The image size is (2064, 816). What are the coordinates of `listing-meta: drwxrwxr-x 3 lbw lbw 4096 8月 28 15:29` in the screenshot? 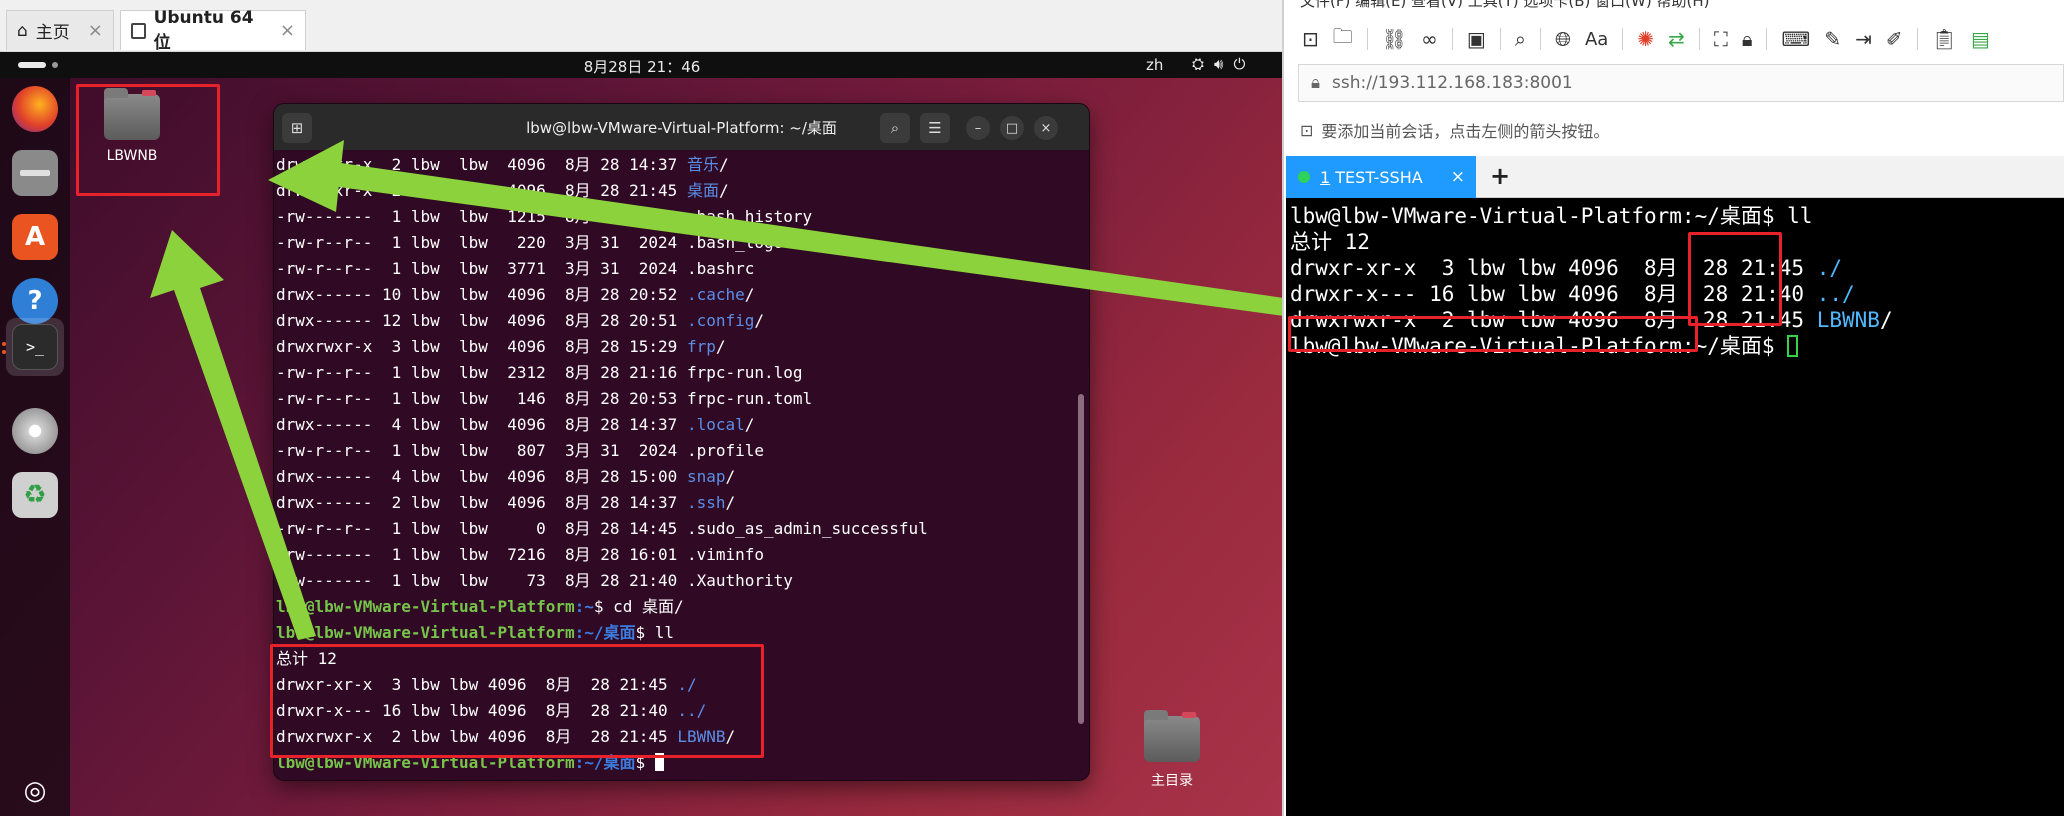 It's located at (481, 346).